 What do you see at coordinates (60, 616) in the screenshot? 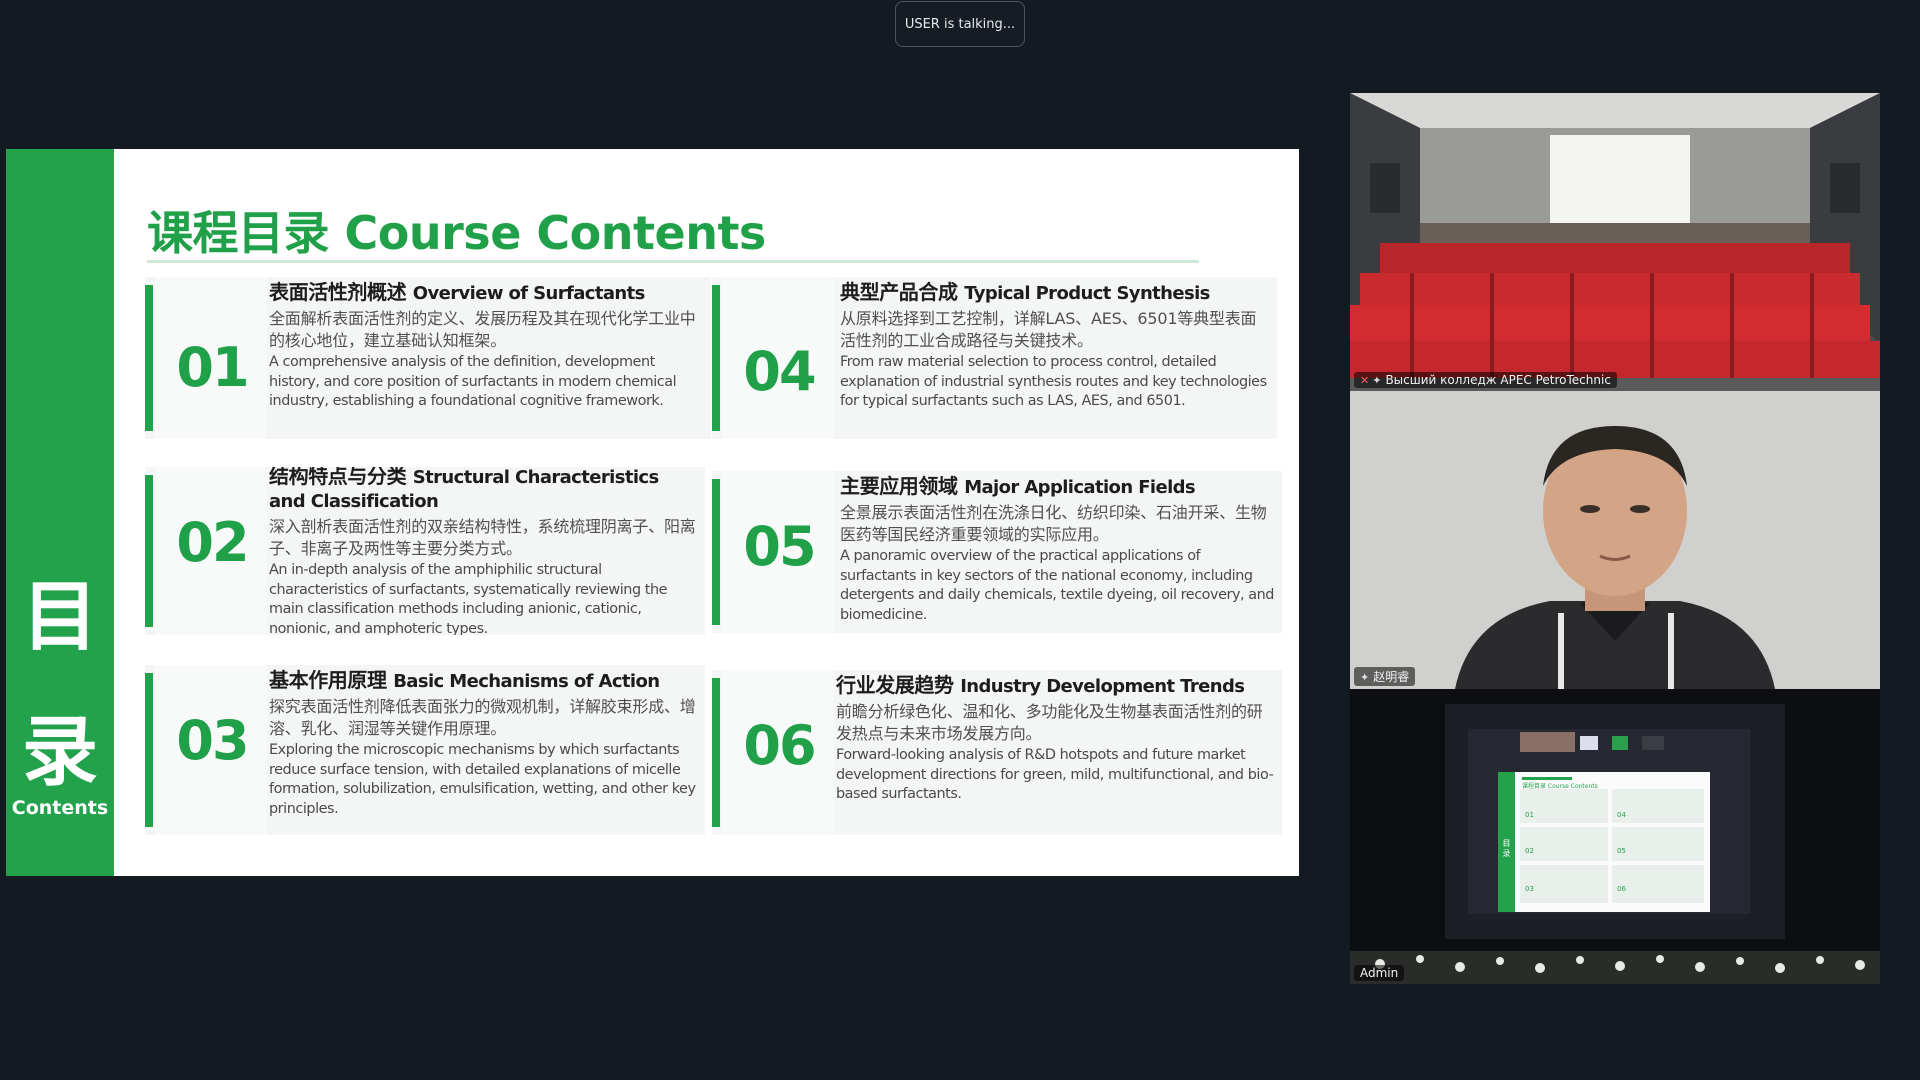
I see `side-char-1: 目` at bounding box center [60, 616].